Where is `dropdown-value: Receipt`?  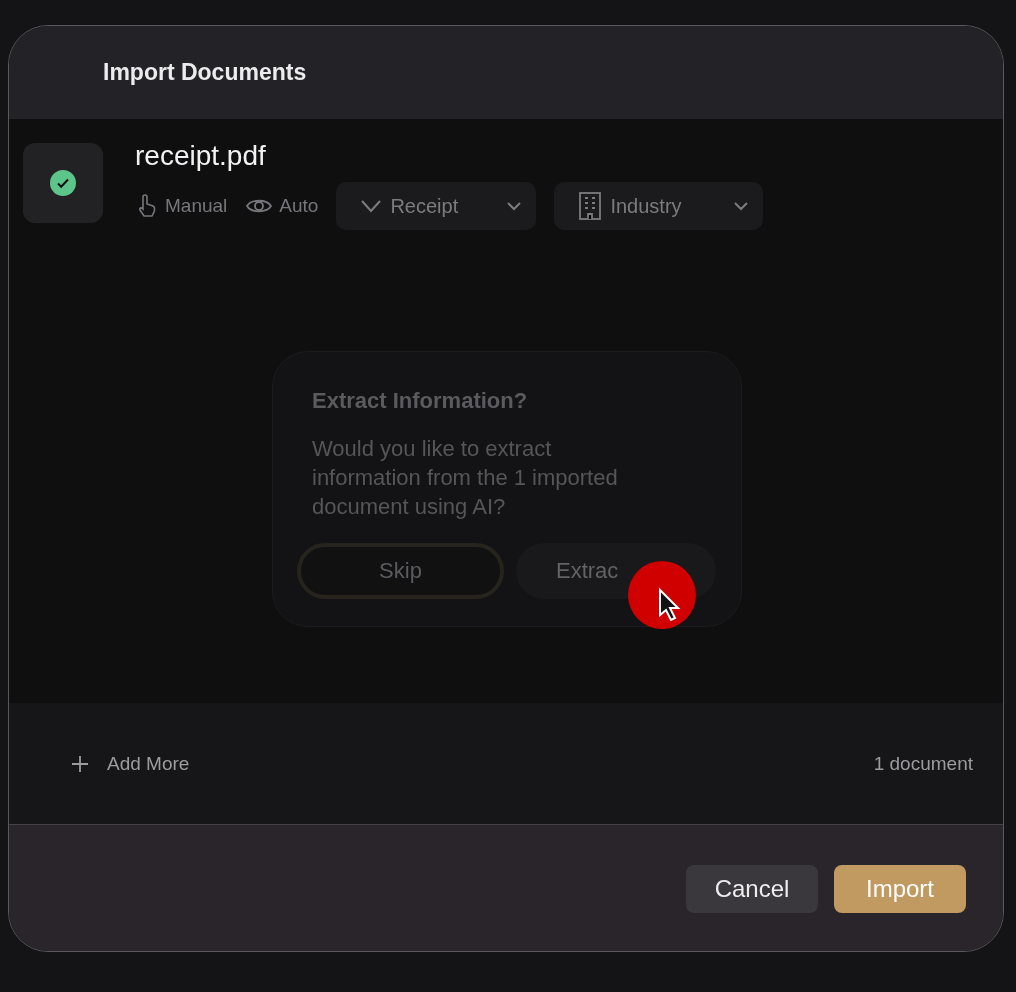 dropdown-value: Receipt is located at coordinates (425, 206).